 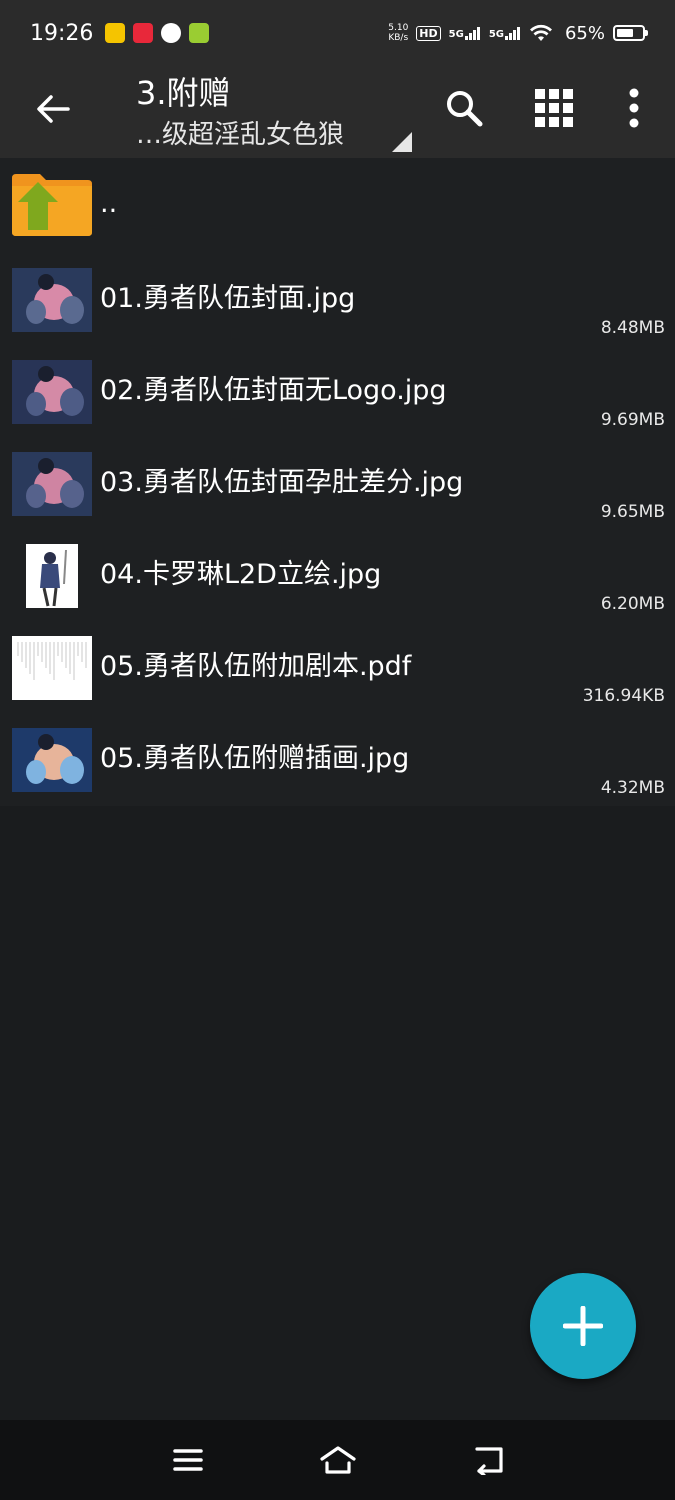 I want to click on home-button, so click(x=338, y=1460).